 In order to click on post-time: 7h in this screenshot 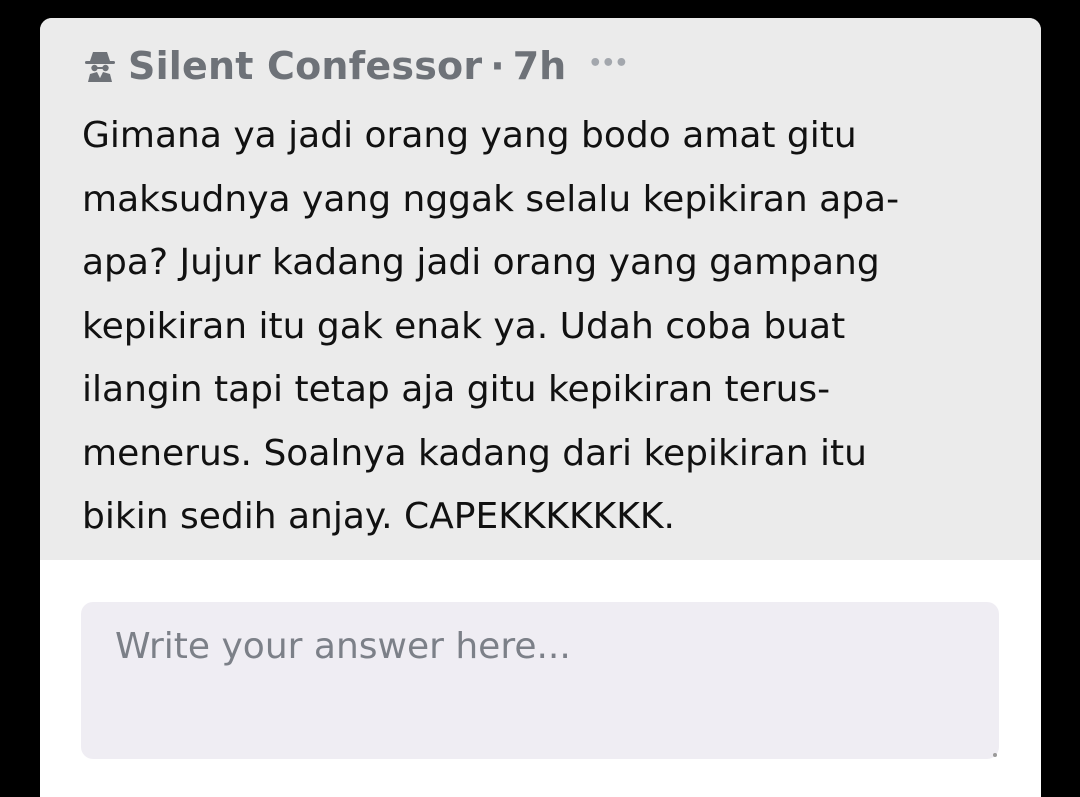, I will do `click(539, 66)`.